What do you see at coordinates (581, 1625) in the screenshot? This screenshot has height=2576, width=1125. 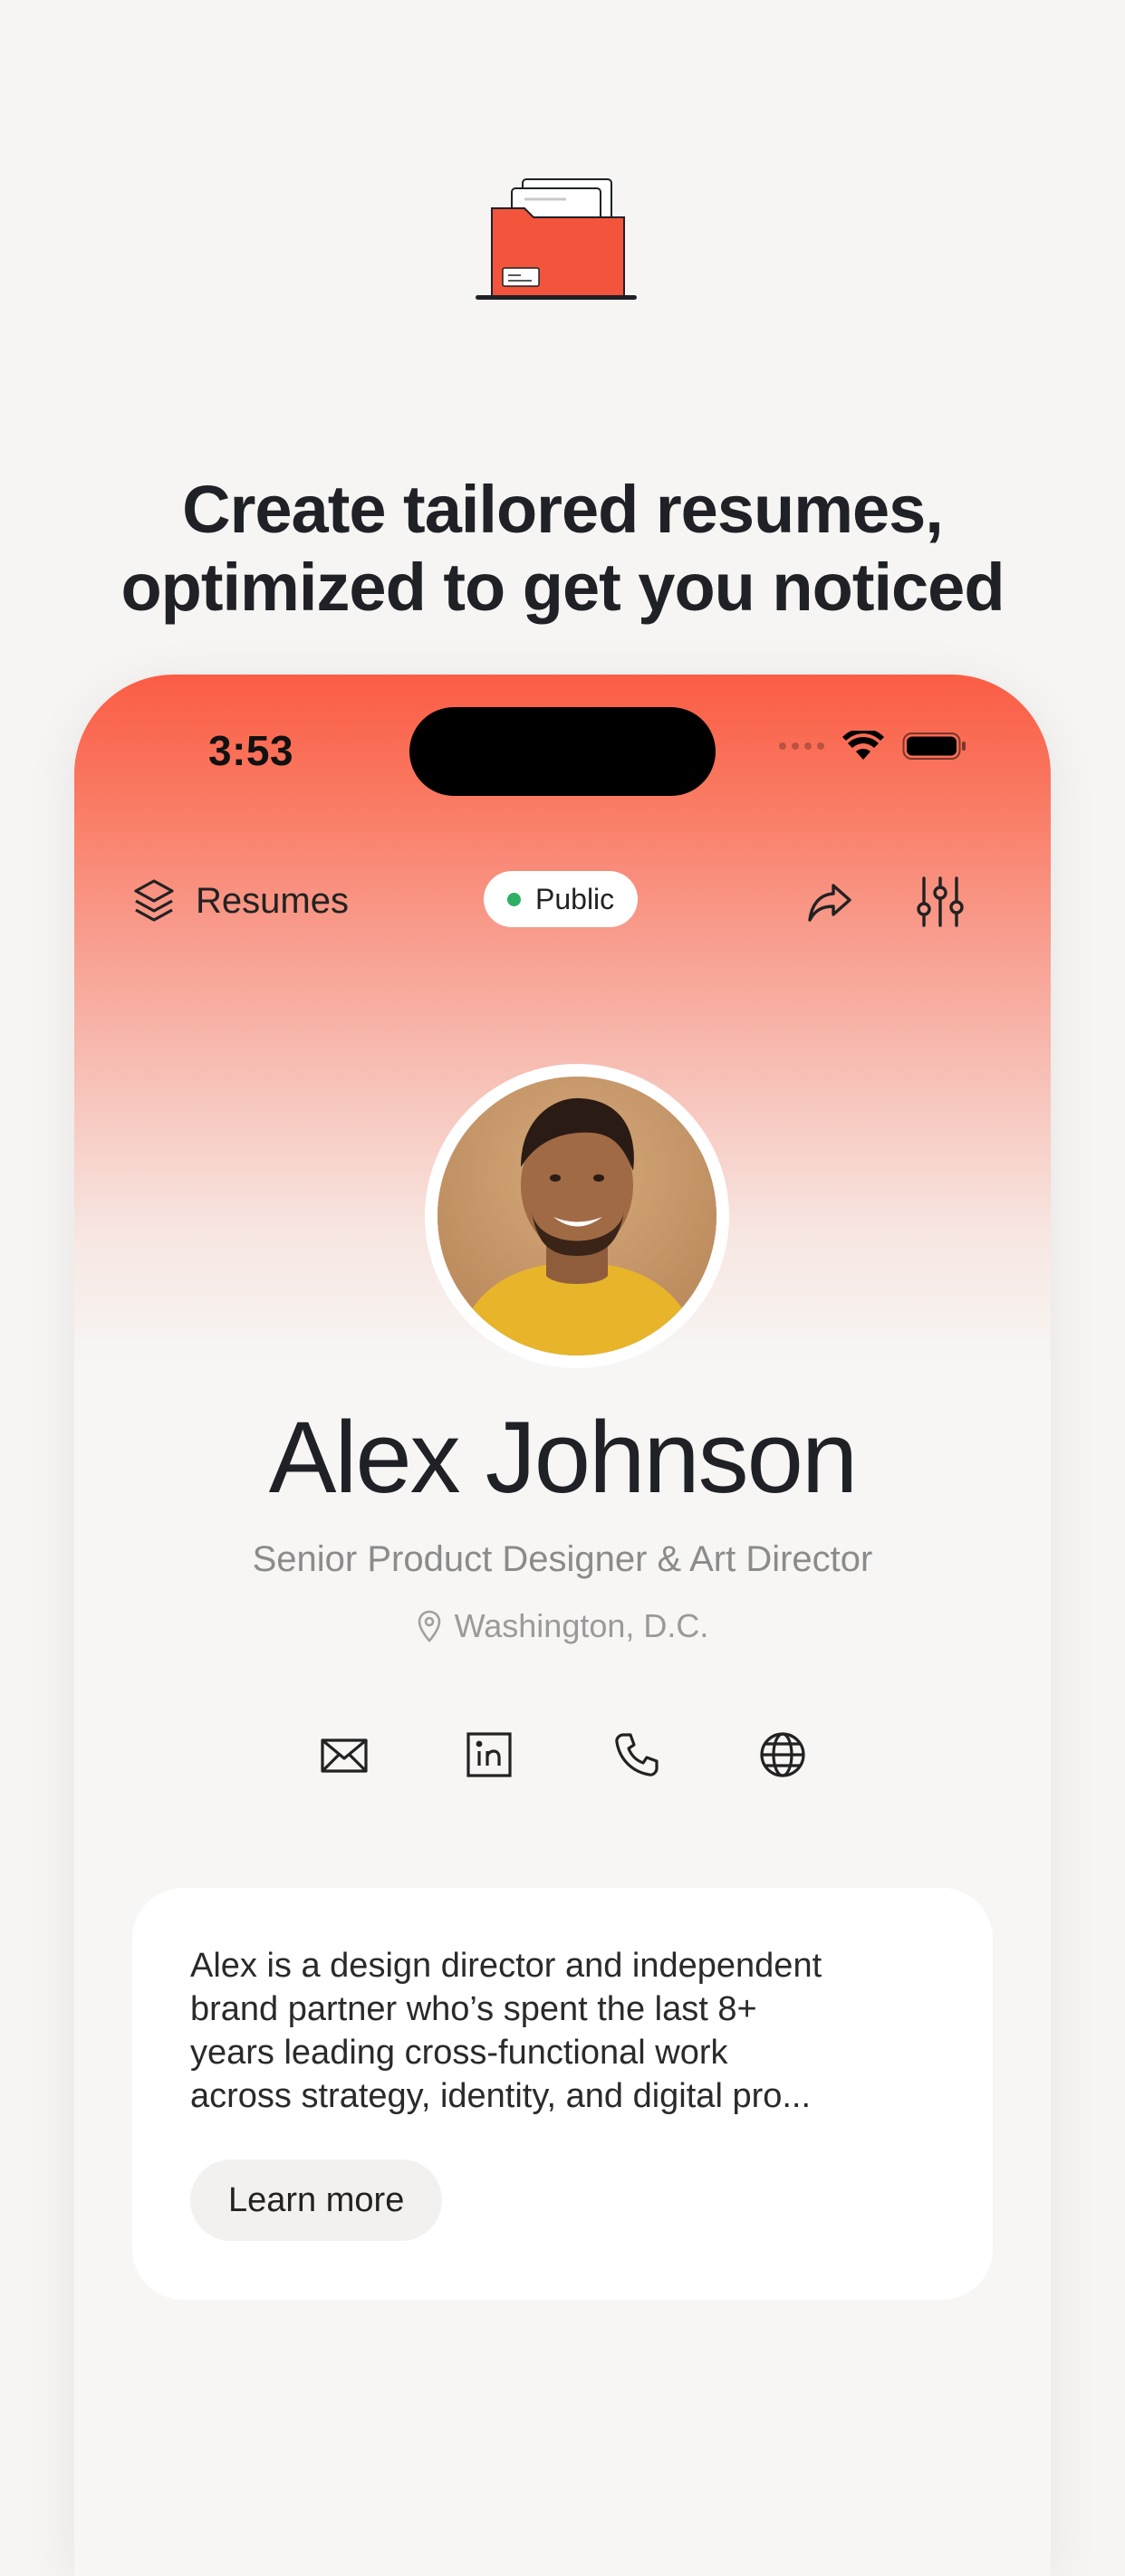 I see `location-label: Washington, D.C.` at bounding box center [581, 1625].